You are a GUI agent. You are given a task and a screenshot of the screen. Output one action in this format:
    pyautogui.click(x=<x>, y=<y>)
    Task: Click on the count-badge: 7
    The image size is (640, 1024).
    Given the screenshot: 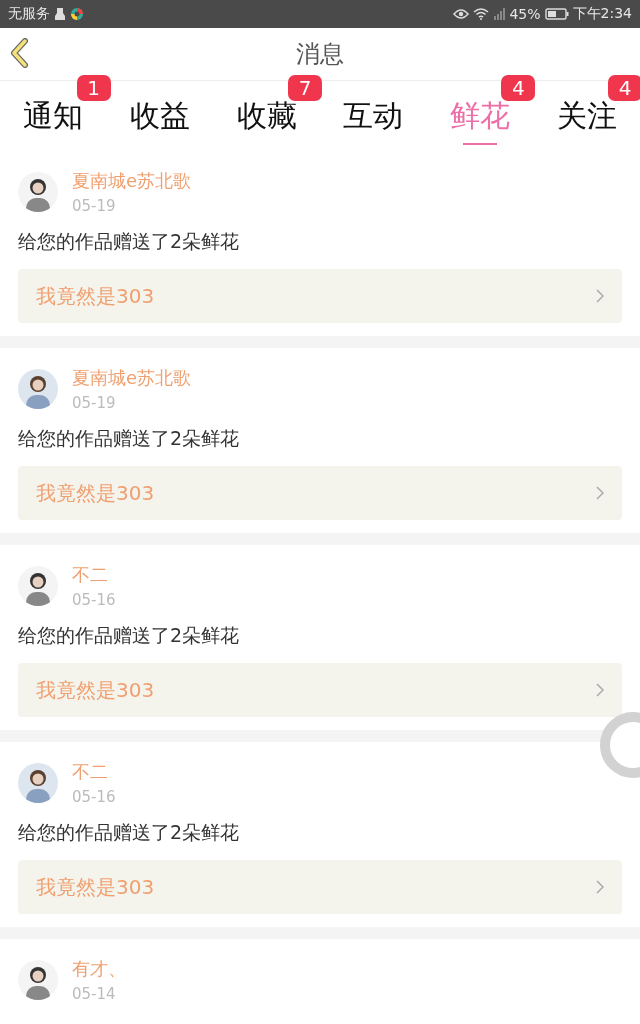 What is the action you would take?
    pyautogui.click(x=305, y=88)
    